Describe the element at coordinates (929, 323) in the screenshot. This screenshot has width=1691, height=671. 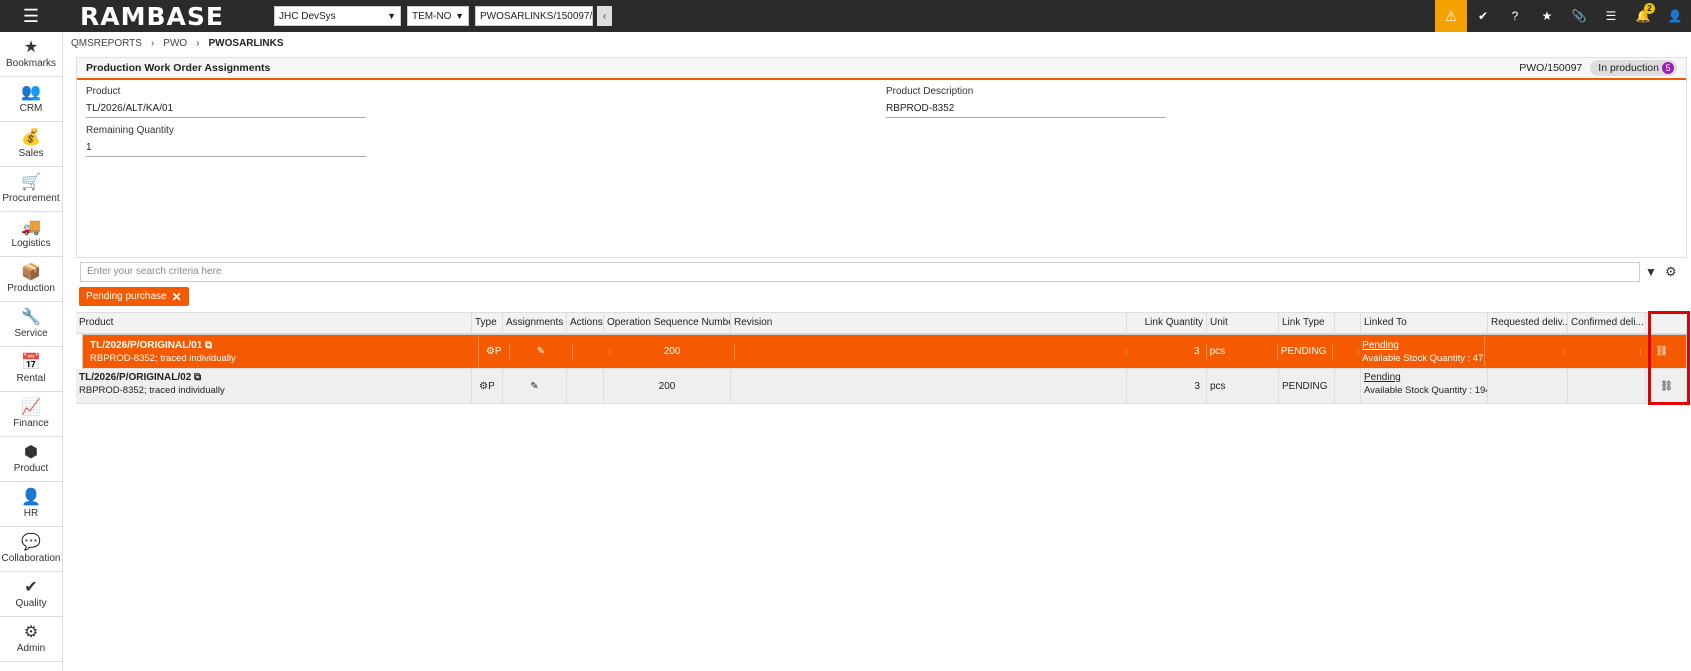
I see `col-header-revision: Revision` at that location.